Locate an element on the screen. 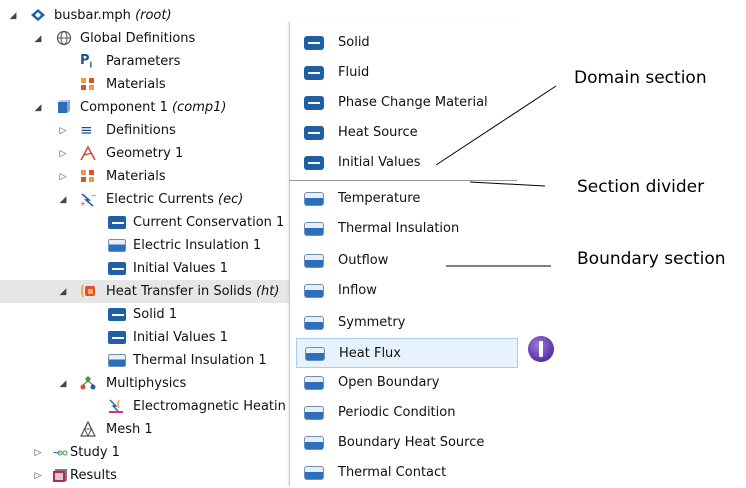  domain-callout-line is located at coordinates (496, 125).